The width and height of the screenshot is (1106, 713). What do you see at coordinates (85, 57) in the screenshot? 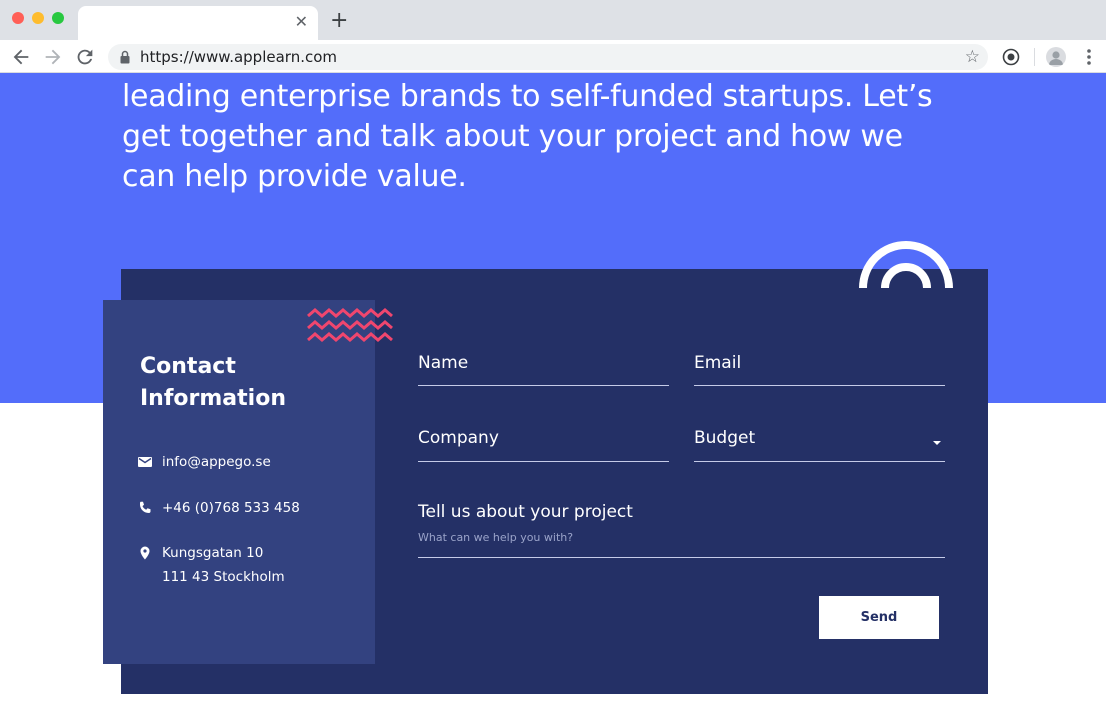
I see `reload-icon` at bounding box center [85, 57].